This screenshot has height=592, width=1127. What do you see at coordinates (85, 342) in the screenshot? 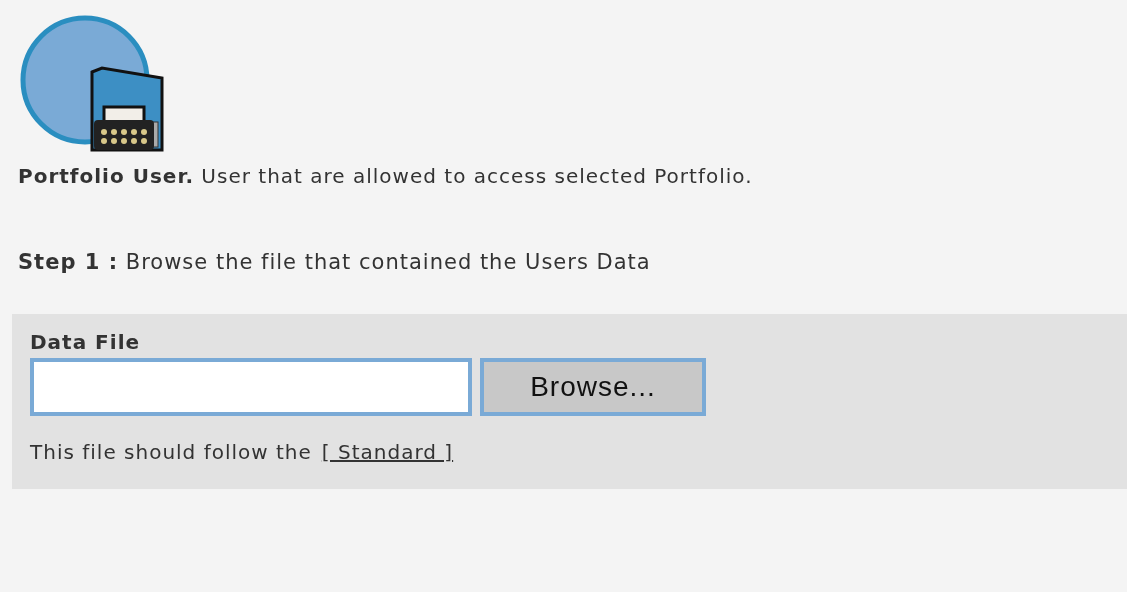
I see `field-label: Data File` at bounding box center [85, 342].